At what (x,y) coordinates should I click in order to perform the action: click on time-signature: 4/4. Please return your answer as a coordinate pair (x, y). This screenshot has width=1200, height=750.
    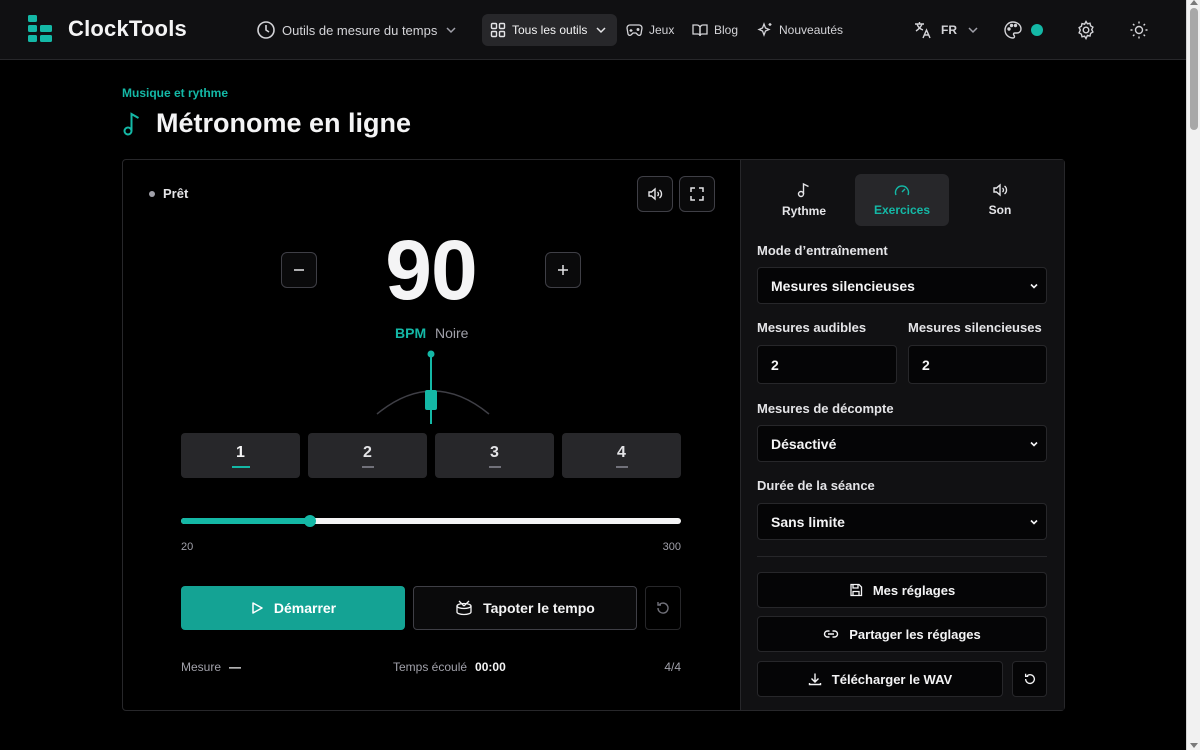
    Looking at the image, I should click on (672, 667).